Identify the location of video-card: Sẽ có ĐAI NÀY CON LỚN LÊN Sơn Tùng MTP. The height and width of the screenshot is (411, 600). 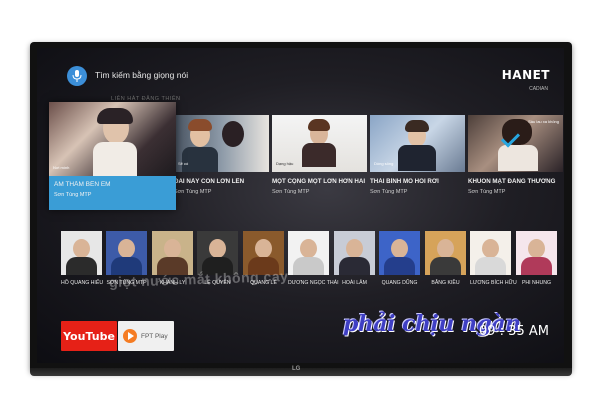
(221, 155).